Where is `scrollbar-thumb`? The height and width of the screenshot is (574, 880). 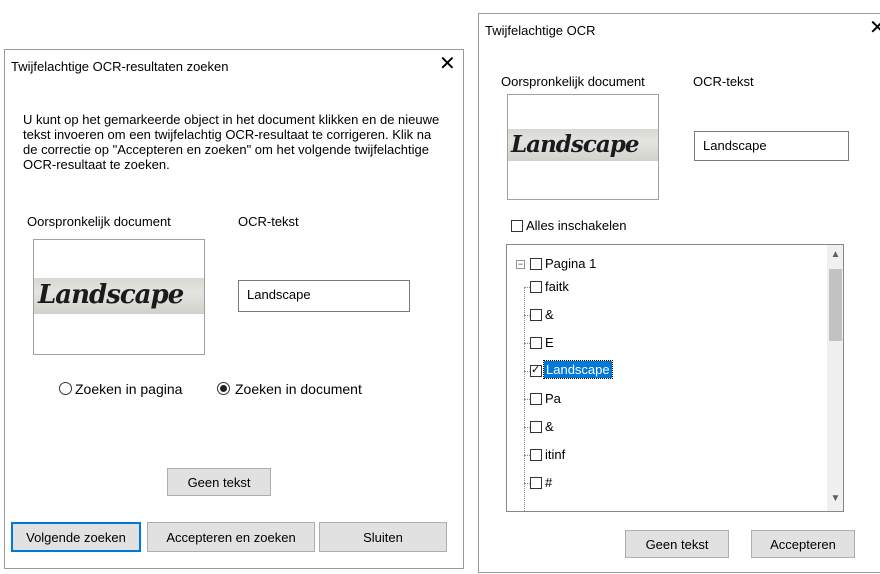 scrollbar-thumb is located at coordinates (835, 305).